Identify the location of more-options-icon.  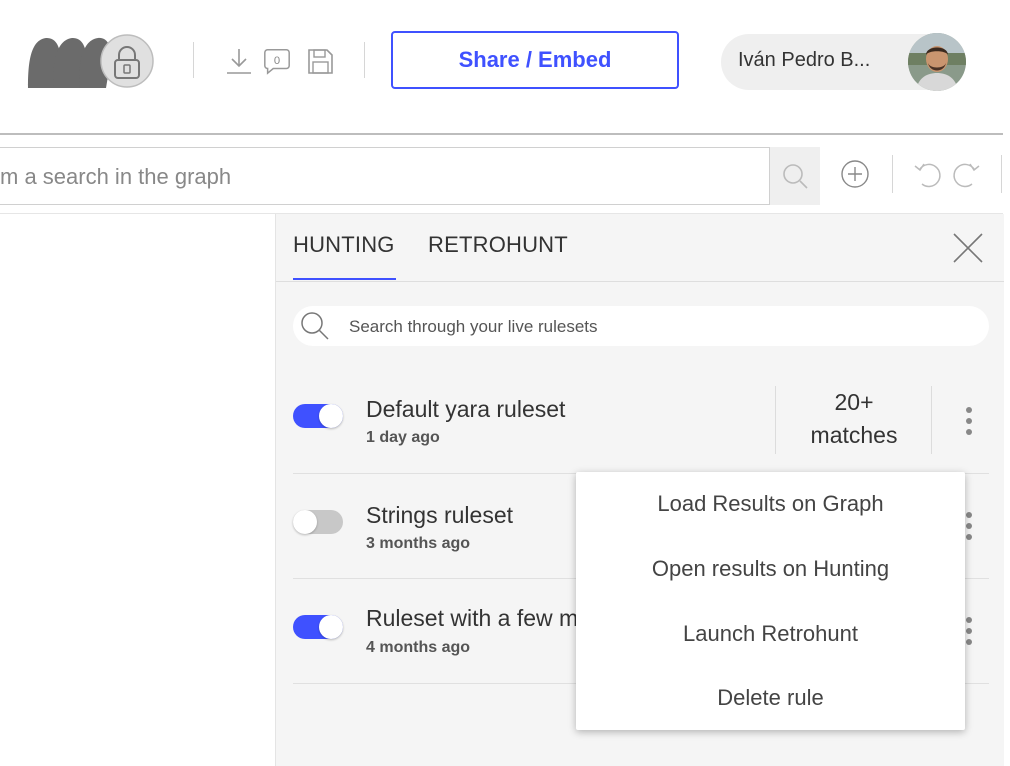
(969, 422).